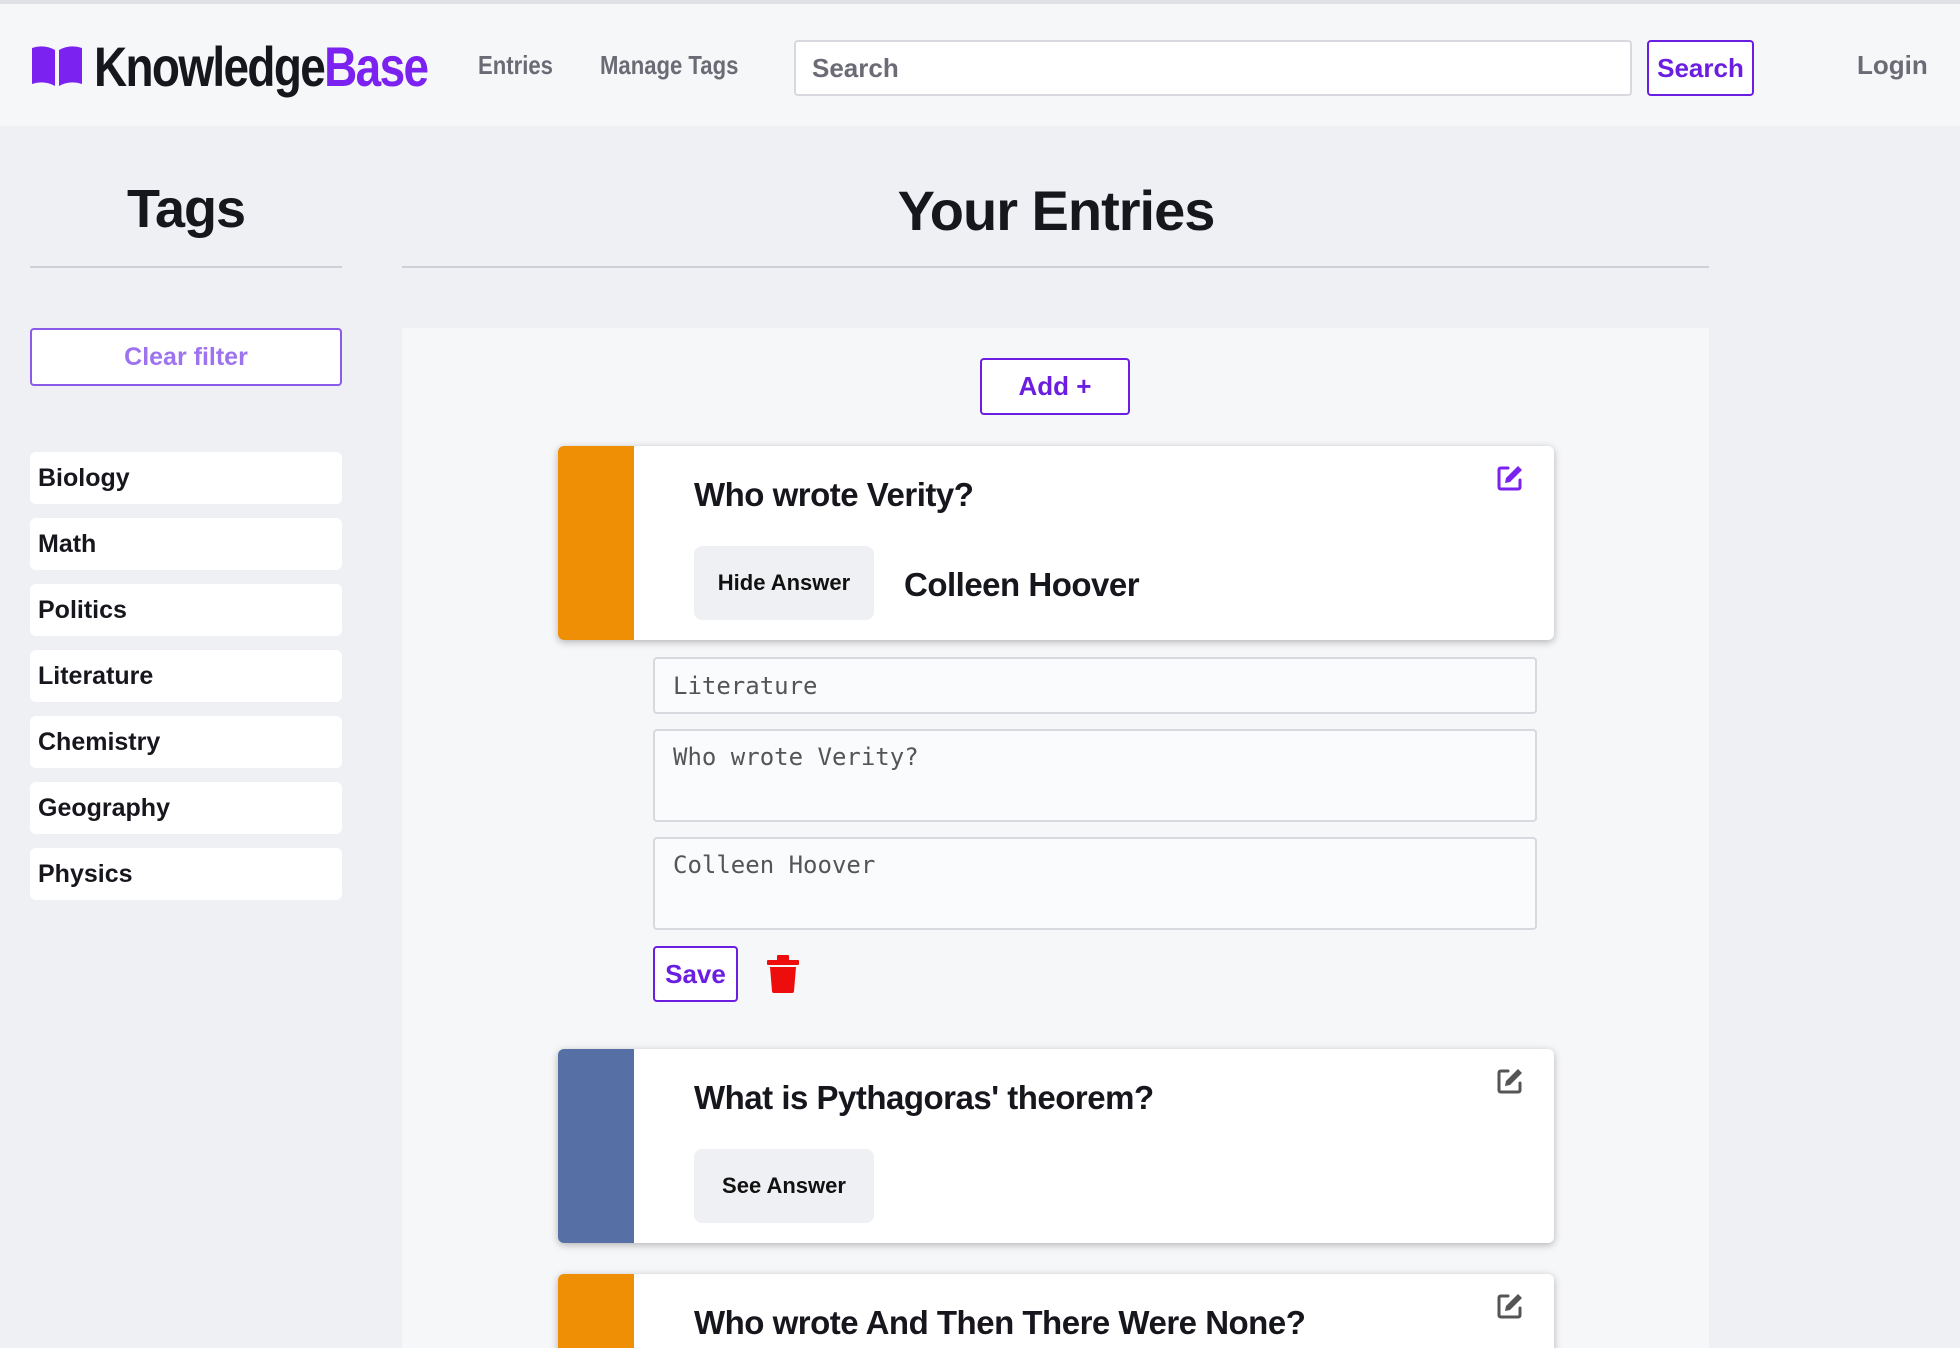 The image size is (1960, 1348). I want to click on add-entry-button: Add +, so click(1055, 386).